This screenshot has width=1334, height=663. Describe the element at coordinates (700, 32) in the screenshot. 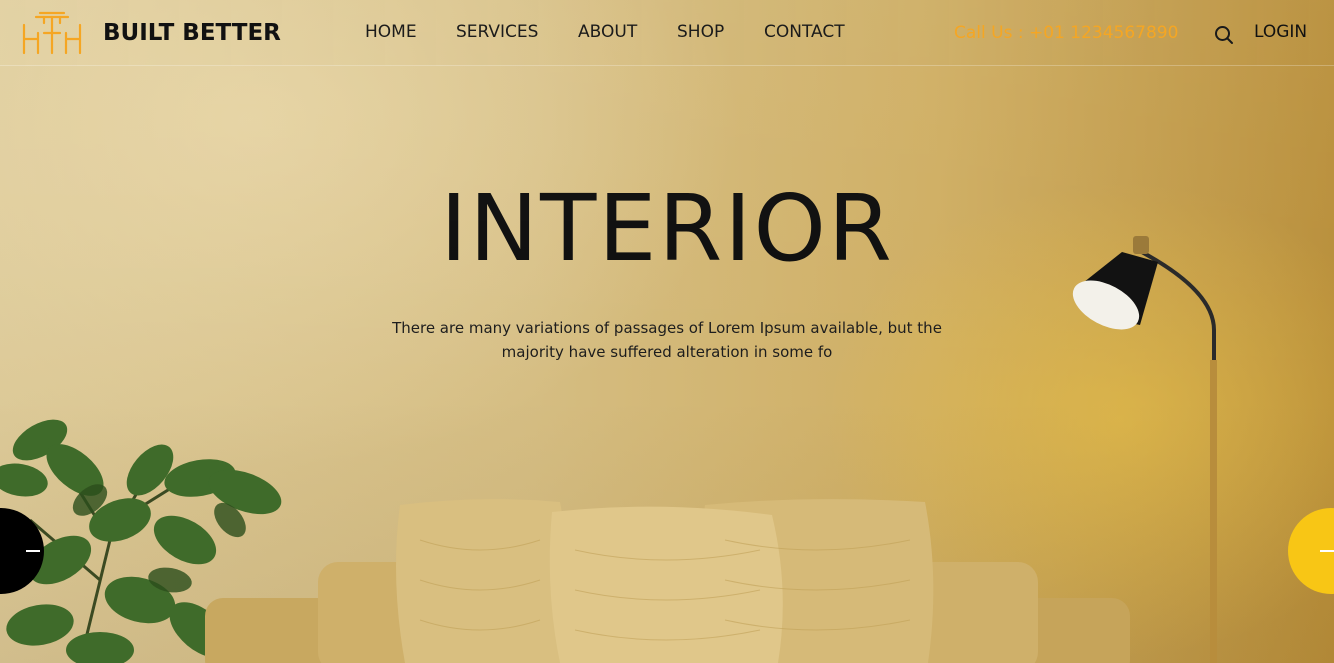

I see `nav-shop: SHOP` at that location.